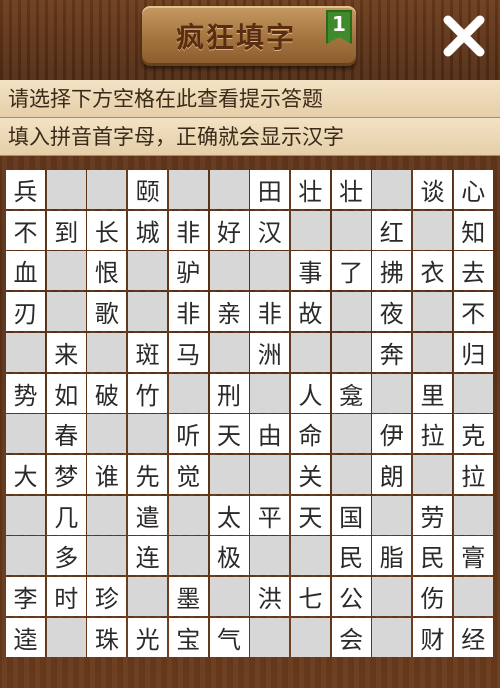 The height and width of the screenshot is (688, 500). I want to click on letter-cell: 歌, so click(107, 312).